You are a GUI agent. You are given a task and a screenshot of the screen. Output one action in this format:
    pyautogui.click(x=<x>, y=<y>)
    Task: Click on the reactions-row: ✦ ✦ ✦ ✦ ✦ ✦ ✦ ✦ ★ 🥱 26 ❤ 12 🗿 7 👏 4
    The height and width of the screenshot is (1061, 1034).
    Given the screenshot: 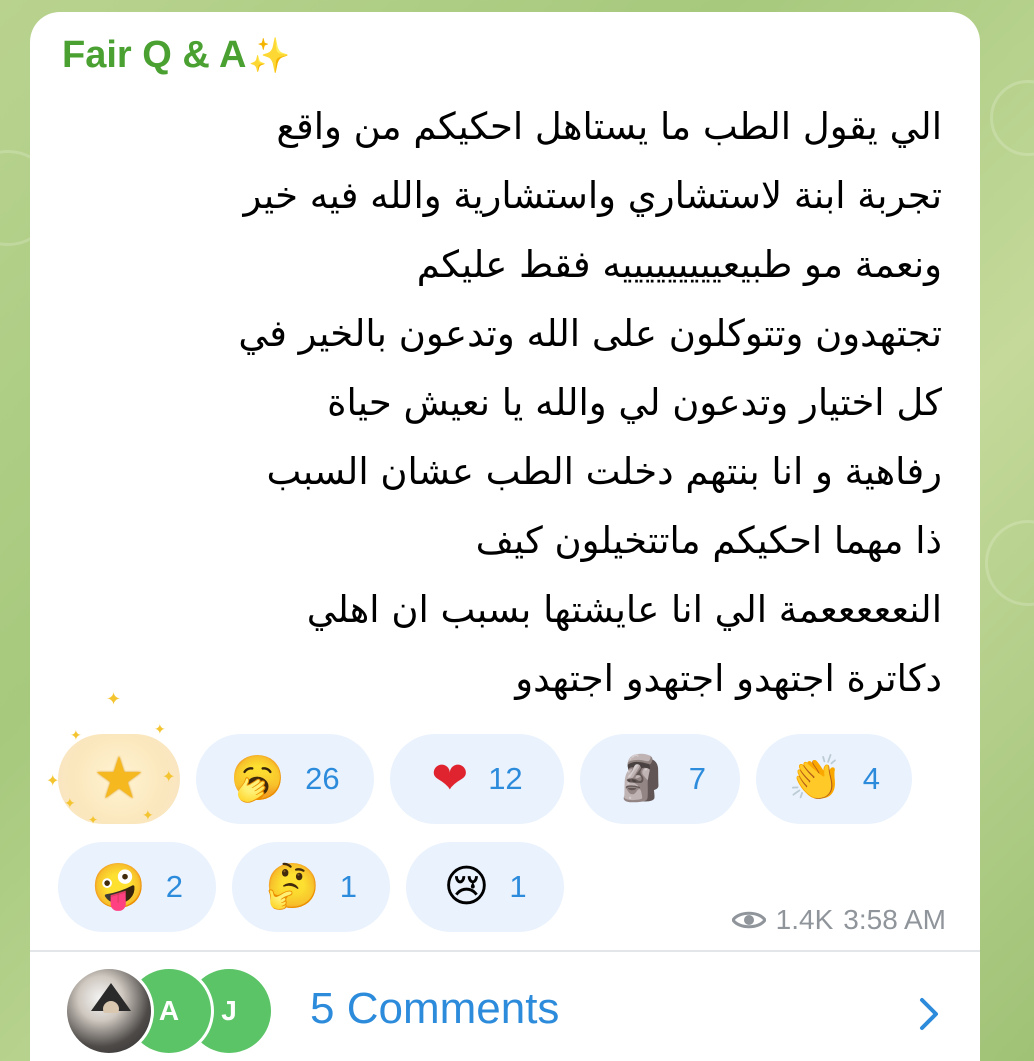 What is the action you would take?
    pyautogui.click(x=479, y=758)
    